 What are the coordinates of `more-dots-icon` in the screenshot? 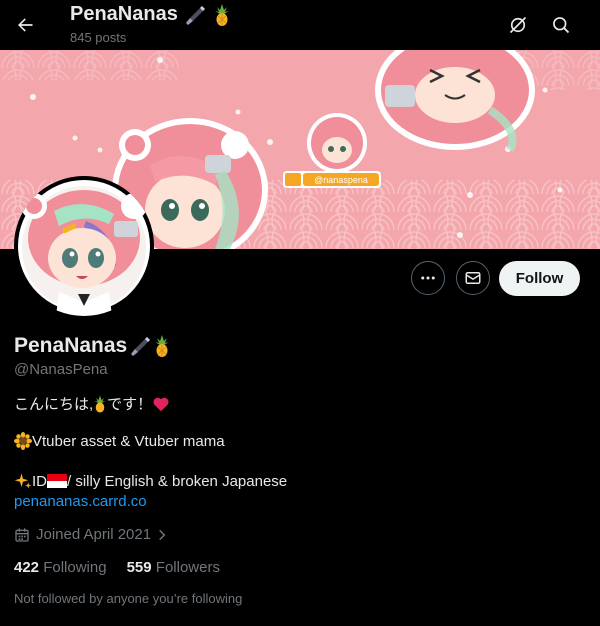 It's located at (428, 278).